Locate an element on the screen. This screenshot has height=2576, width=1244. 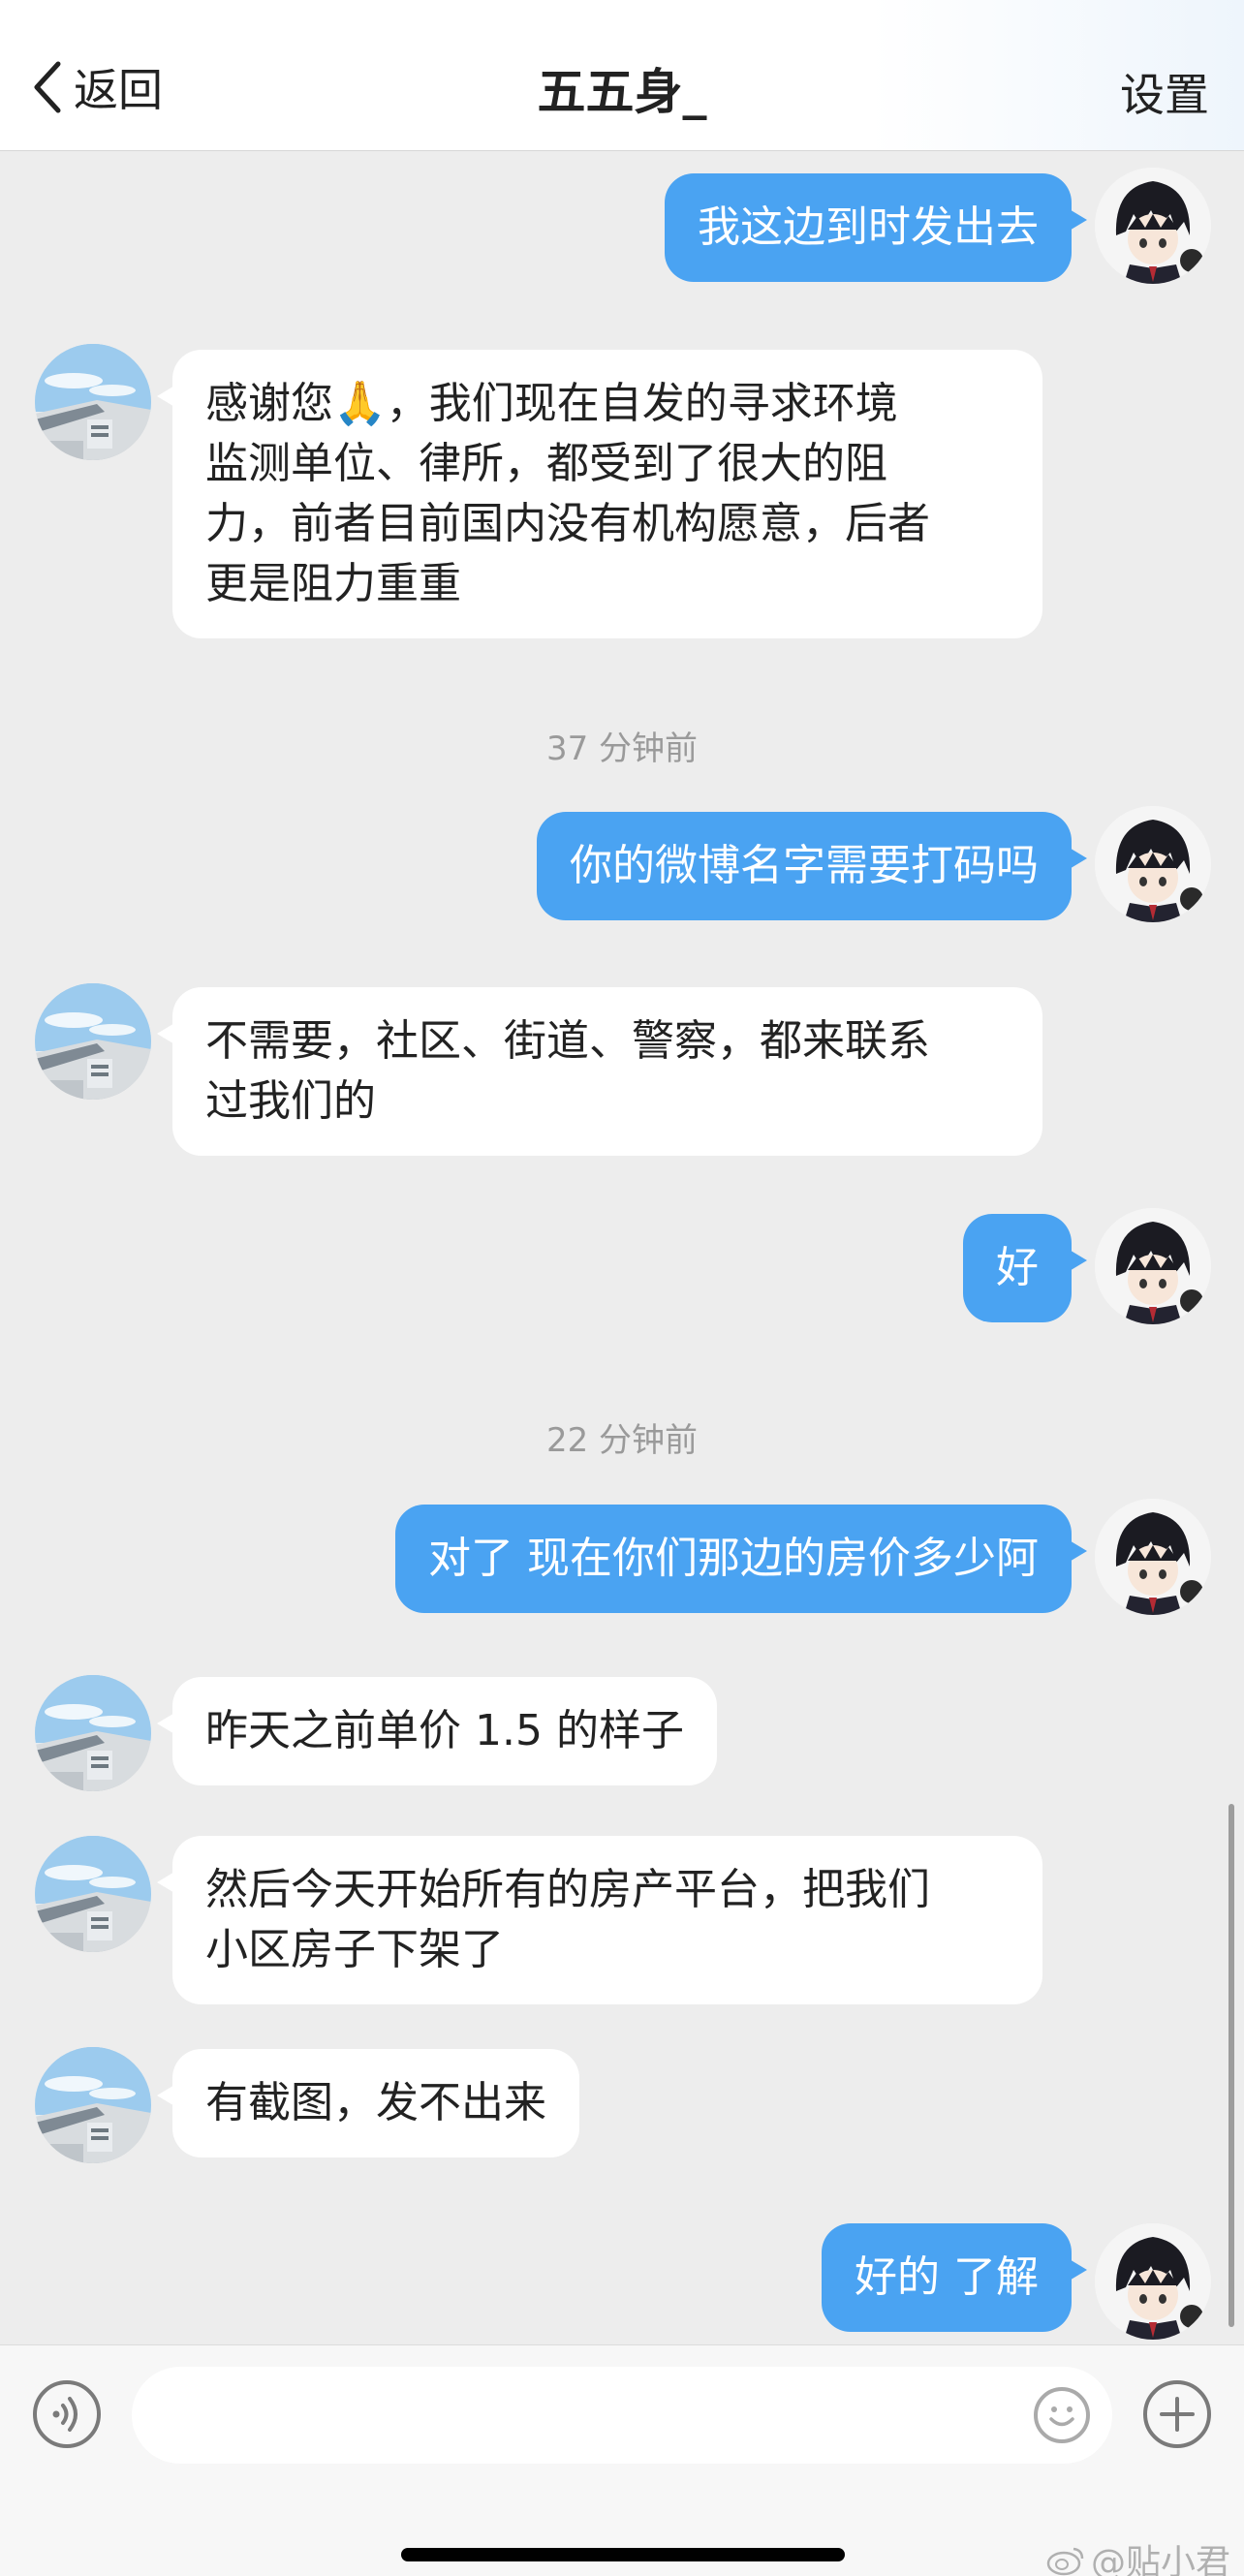
emoji-button is located at coordinates (1062, 2415).